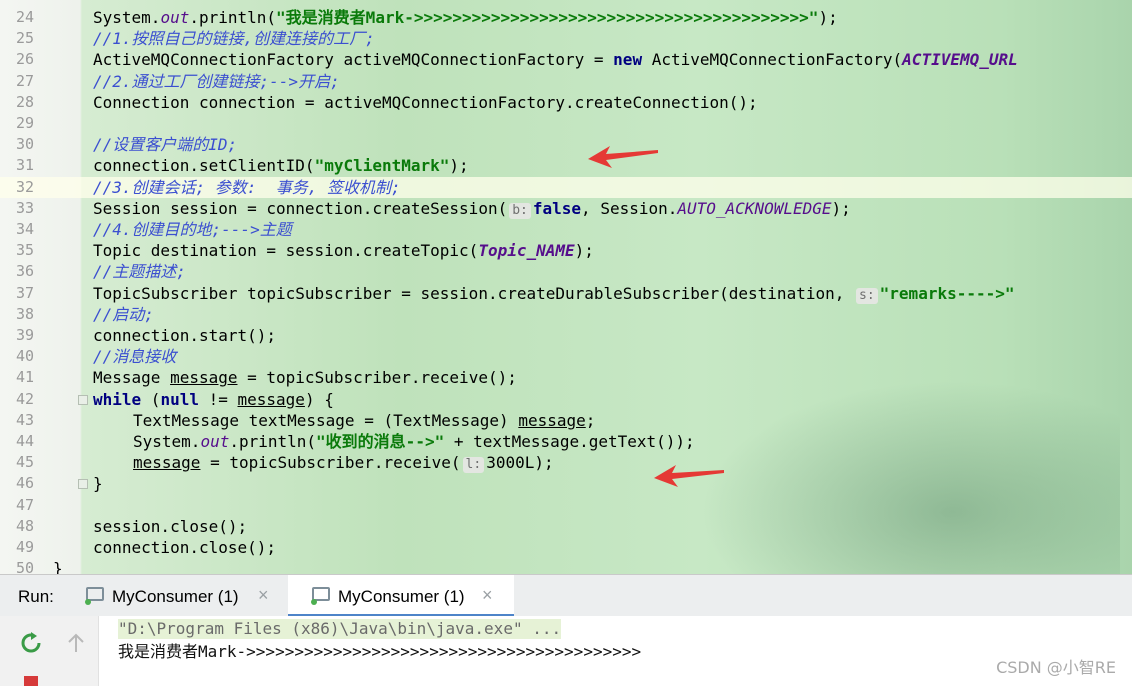  What do you see at coordinates (98, 483) in the screenshot?
I see `code-text: }` at bounding box center [98, 483].